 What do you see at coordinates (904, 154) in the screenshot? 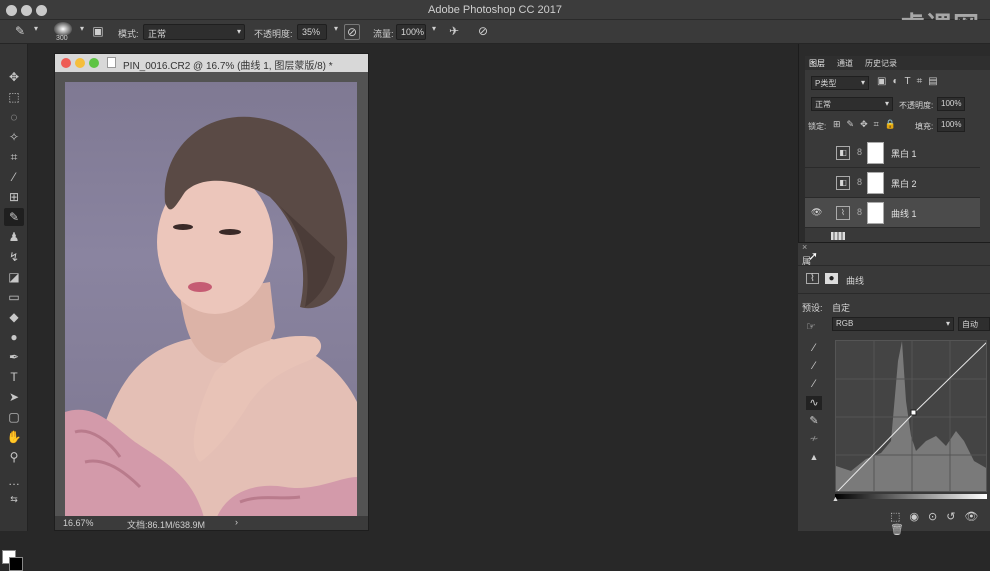
I see `layer-name: 黑白 1` at bounding box center [904, 154].